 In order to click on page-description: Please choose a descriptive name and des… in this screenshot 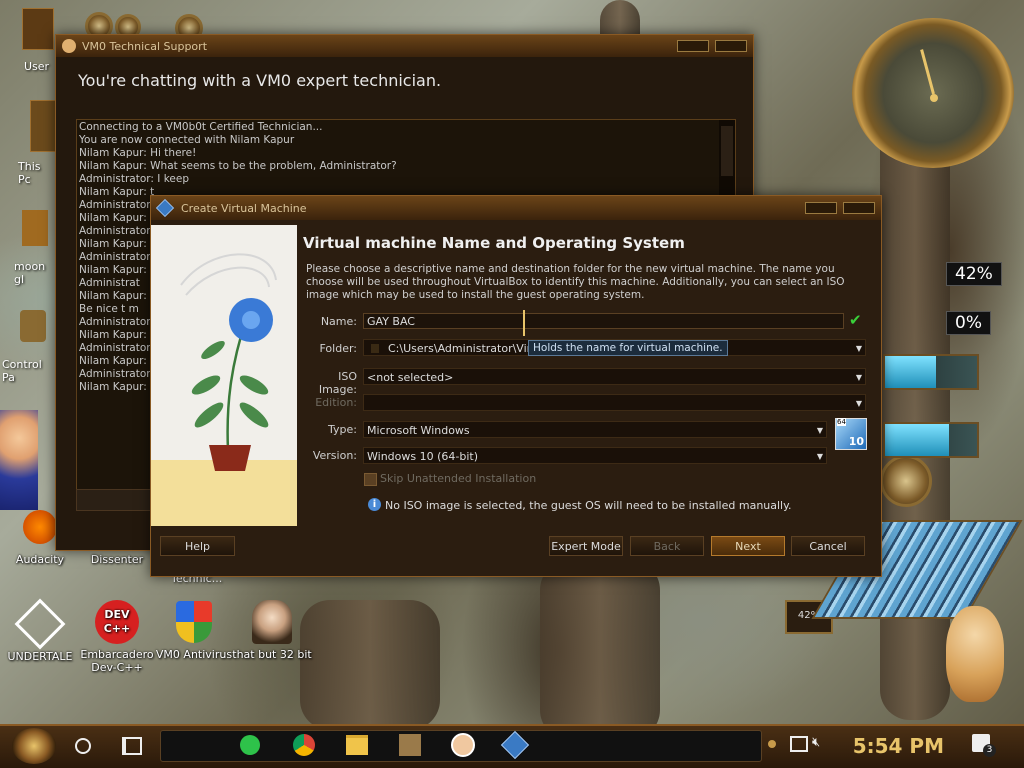, I will do `click(575, 282)`.